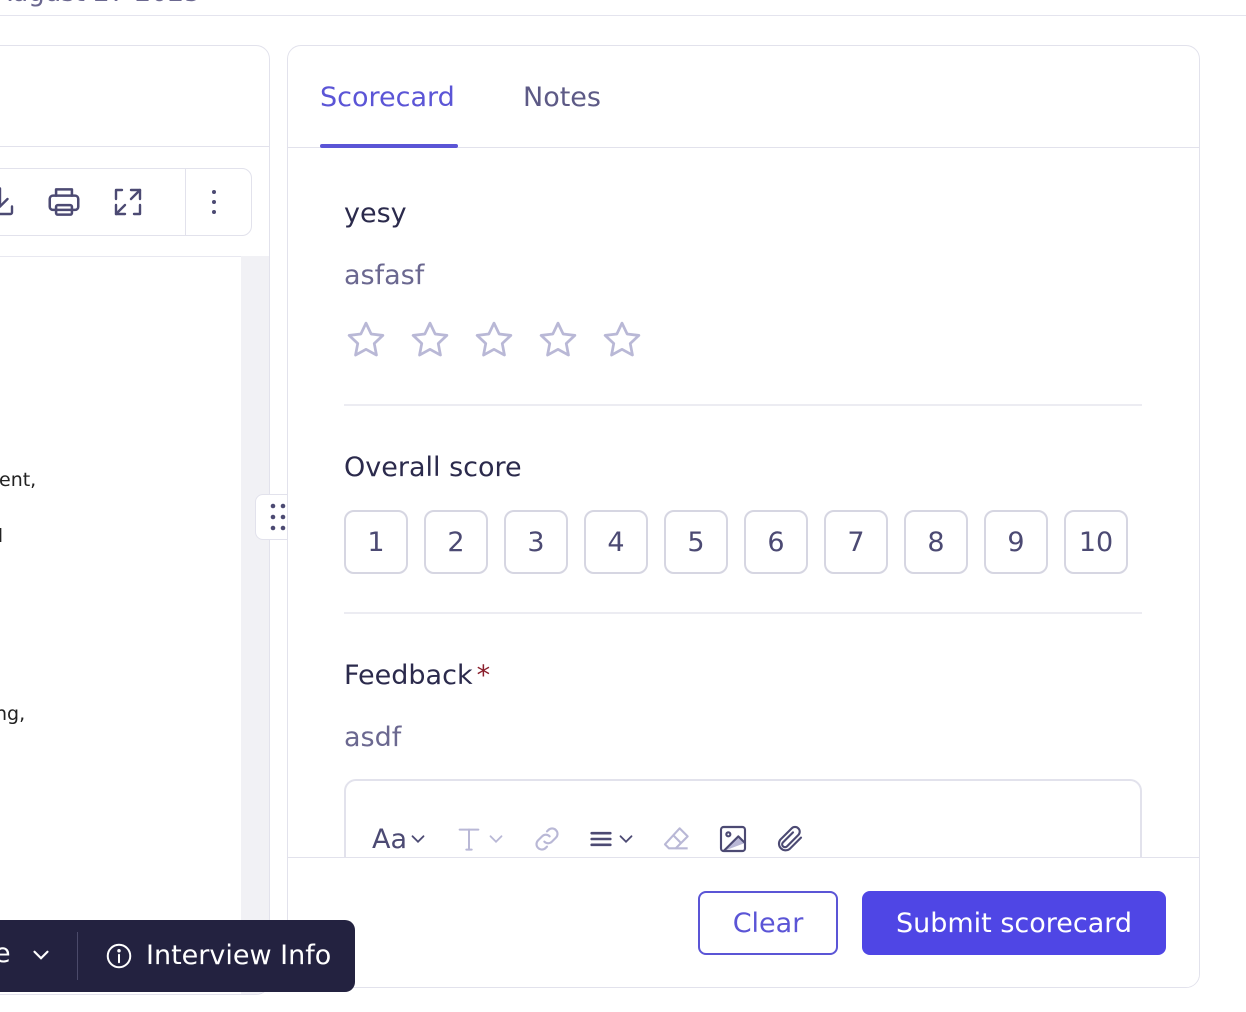 Image resolution: width=1246 pixels, height=1012 pixels. I want to click on viewer-toolbar, so click(126, 202).